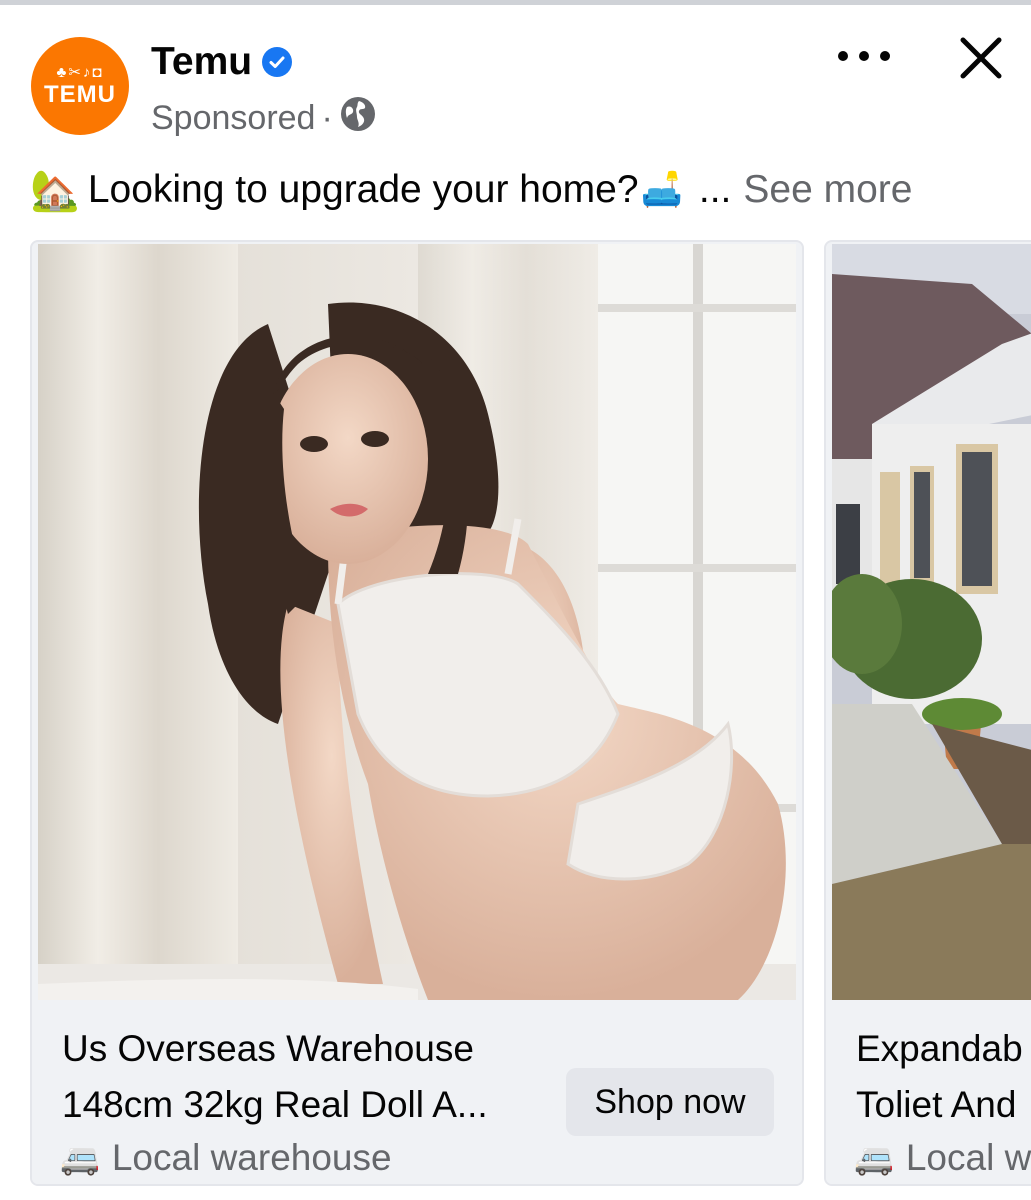 The height and width of the screenshot is (1200, 1031). I want to click on page-name: Temu, so click(201, 62).